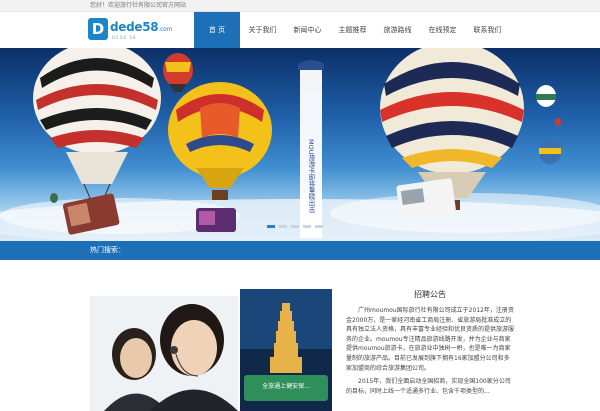 The height and width of the screenshot is (411, 600). I want to click on nav-item-home: 首 页, so click(217, 30).